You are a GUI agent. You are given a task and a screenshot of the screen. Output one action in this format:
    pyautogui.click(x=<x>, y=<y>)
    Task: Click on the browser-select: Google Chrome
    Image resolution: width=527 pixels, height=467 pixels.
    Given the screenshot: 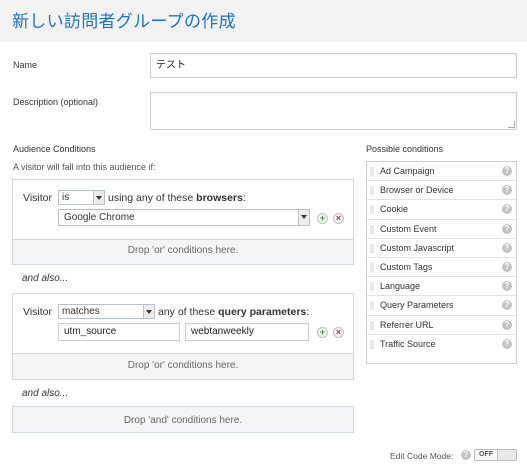 What is the action you would take?
    pyautogui.click(x=184, y=217)
    